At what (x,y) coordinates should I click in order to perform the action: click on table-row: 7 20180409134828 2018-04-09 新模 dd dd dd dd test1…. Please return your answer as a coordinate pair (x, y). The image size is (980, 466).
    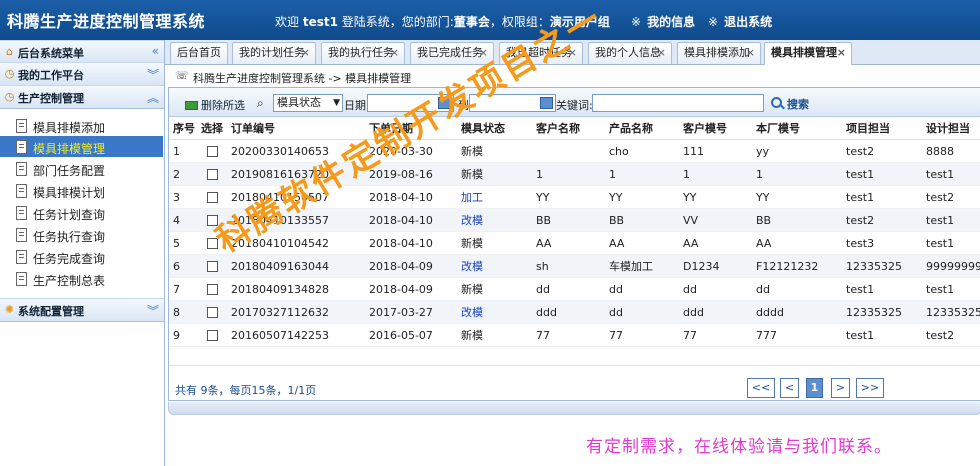
    Looking at the image, I should click on (574, 289).